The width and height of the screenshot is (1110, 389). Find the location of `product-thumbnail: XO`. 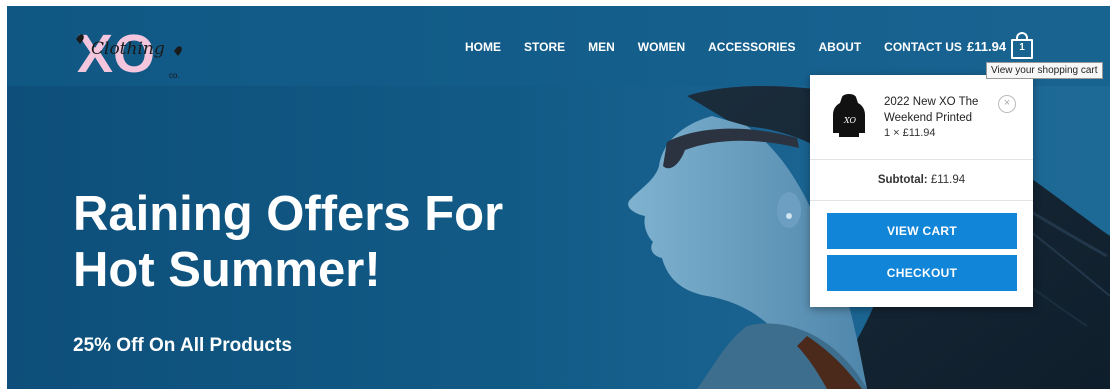

product-thumbnail: XO is located at coordinates (849, 115).